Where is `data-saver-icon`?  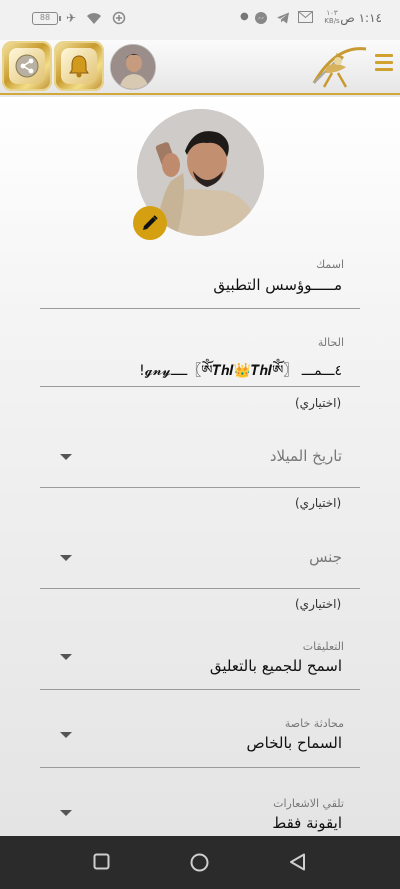 data-saver-icon is located at coordinates (119, 19).